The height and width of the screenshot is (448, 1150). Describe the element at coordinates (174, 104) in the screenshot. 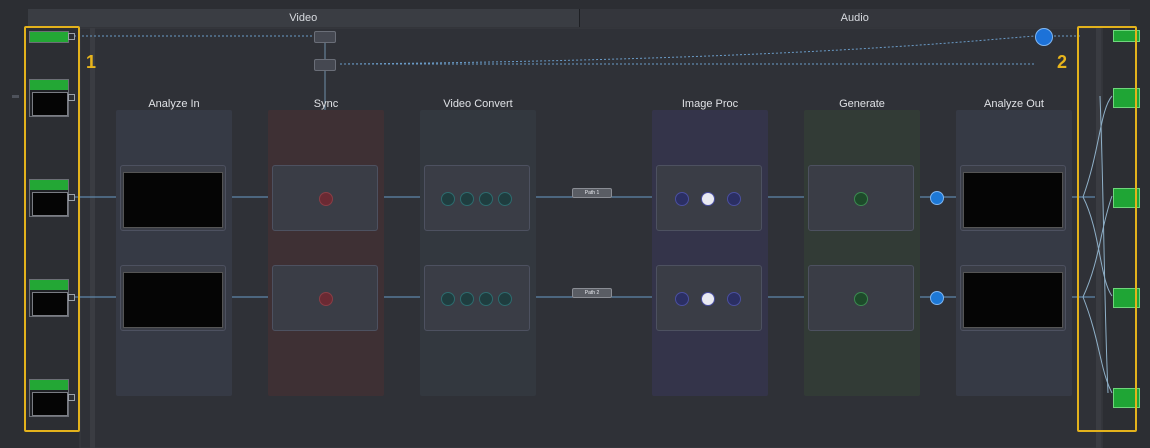

I see `lane-title: Analyze In` at that location.